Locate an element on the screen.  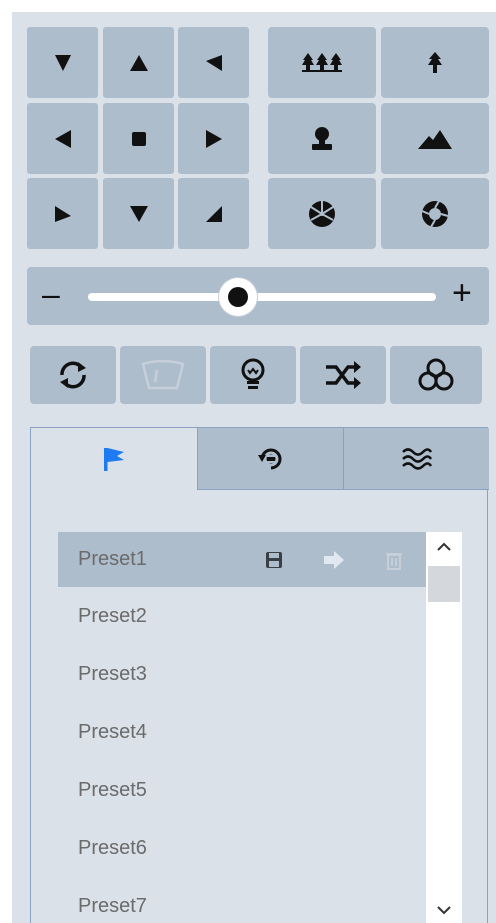
pan-up-right-button is located at coordinates (213, 62).